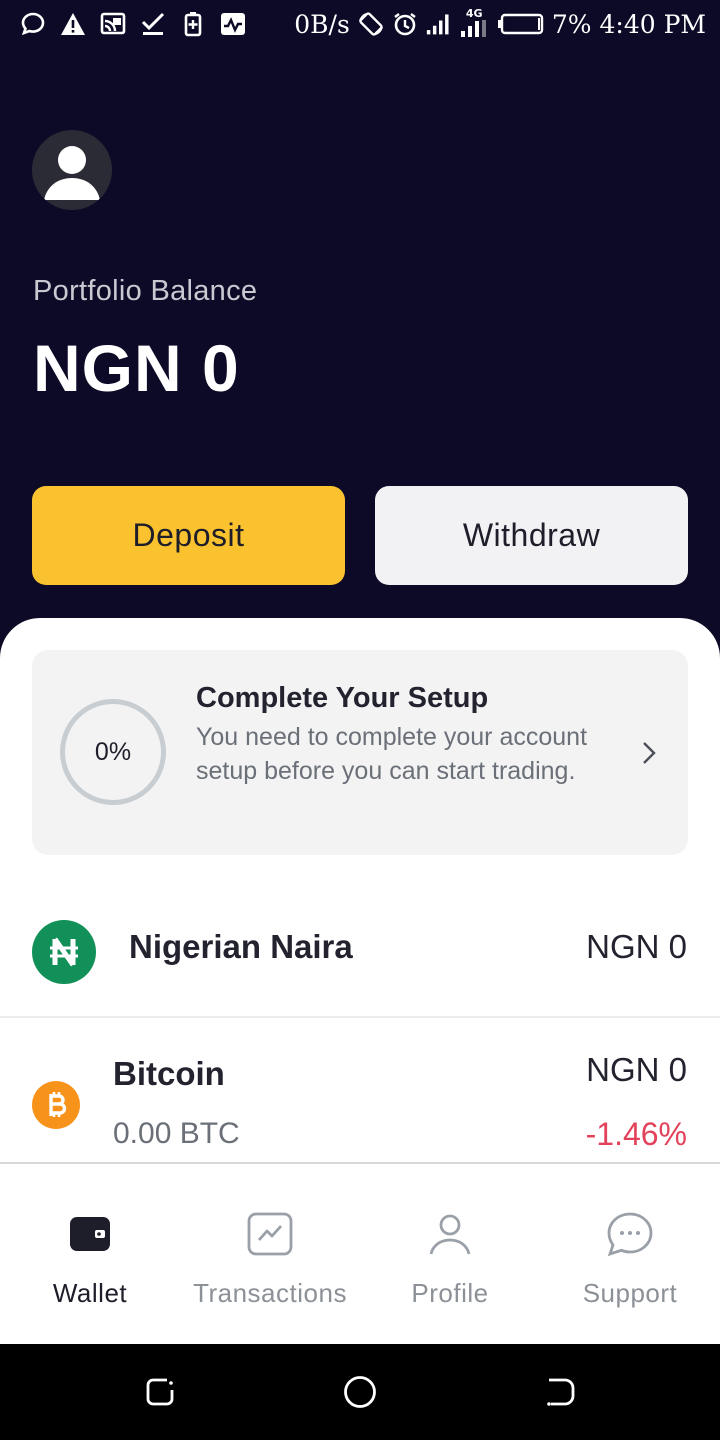 Image resolution: width=720 pixels, height=1440 pixels. I want to click on asset-row-bitcoin: Bitcoin 0.00 BTC NGN 0 -1.46%, so click(360, 1092).